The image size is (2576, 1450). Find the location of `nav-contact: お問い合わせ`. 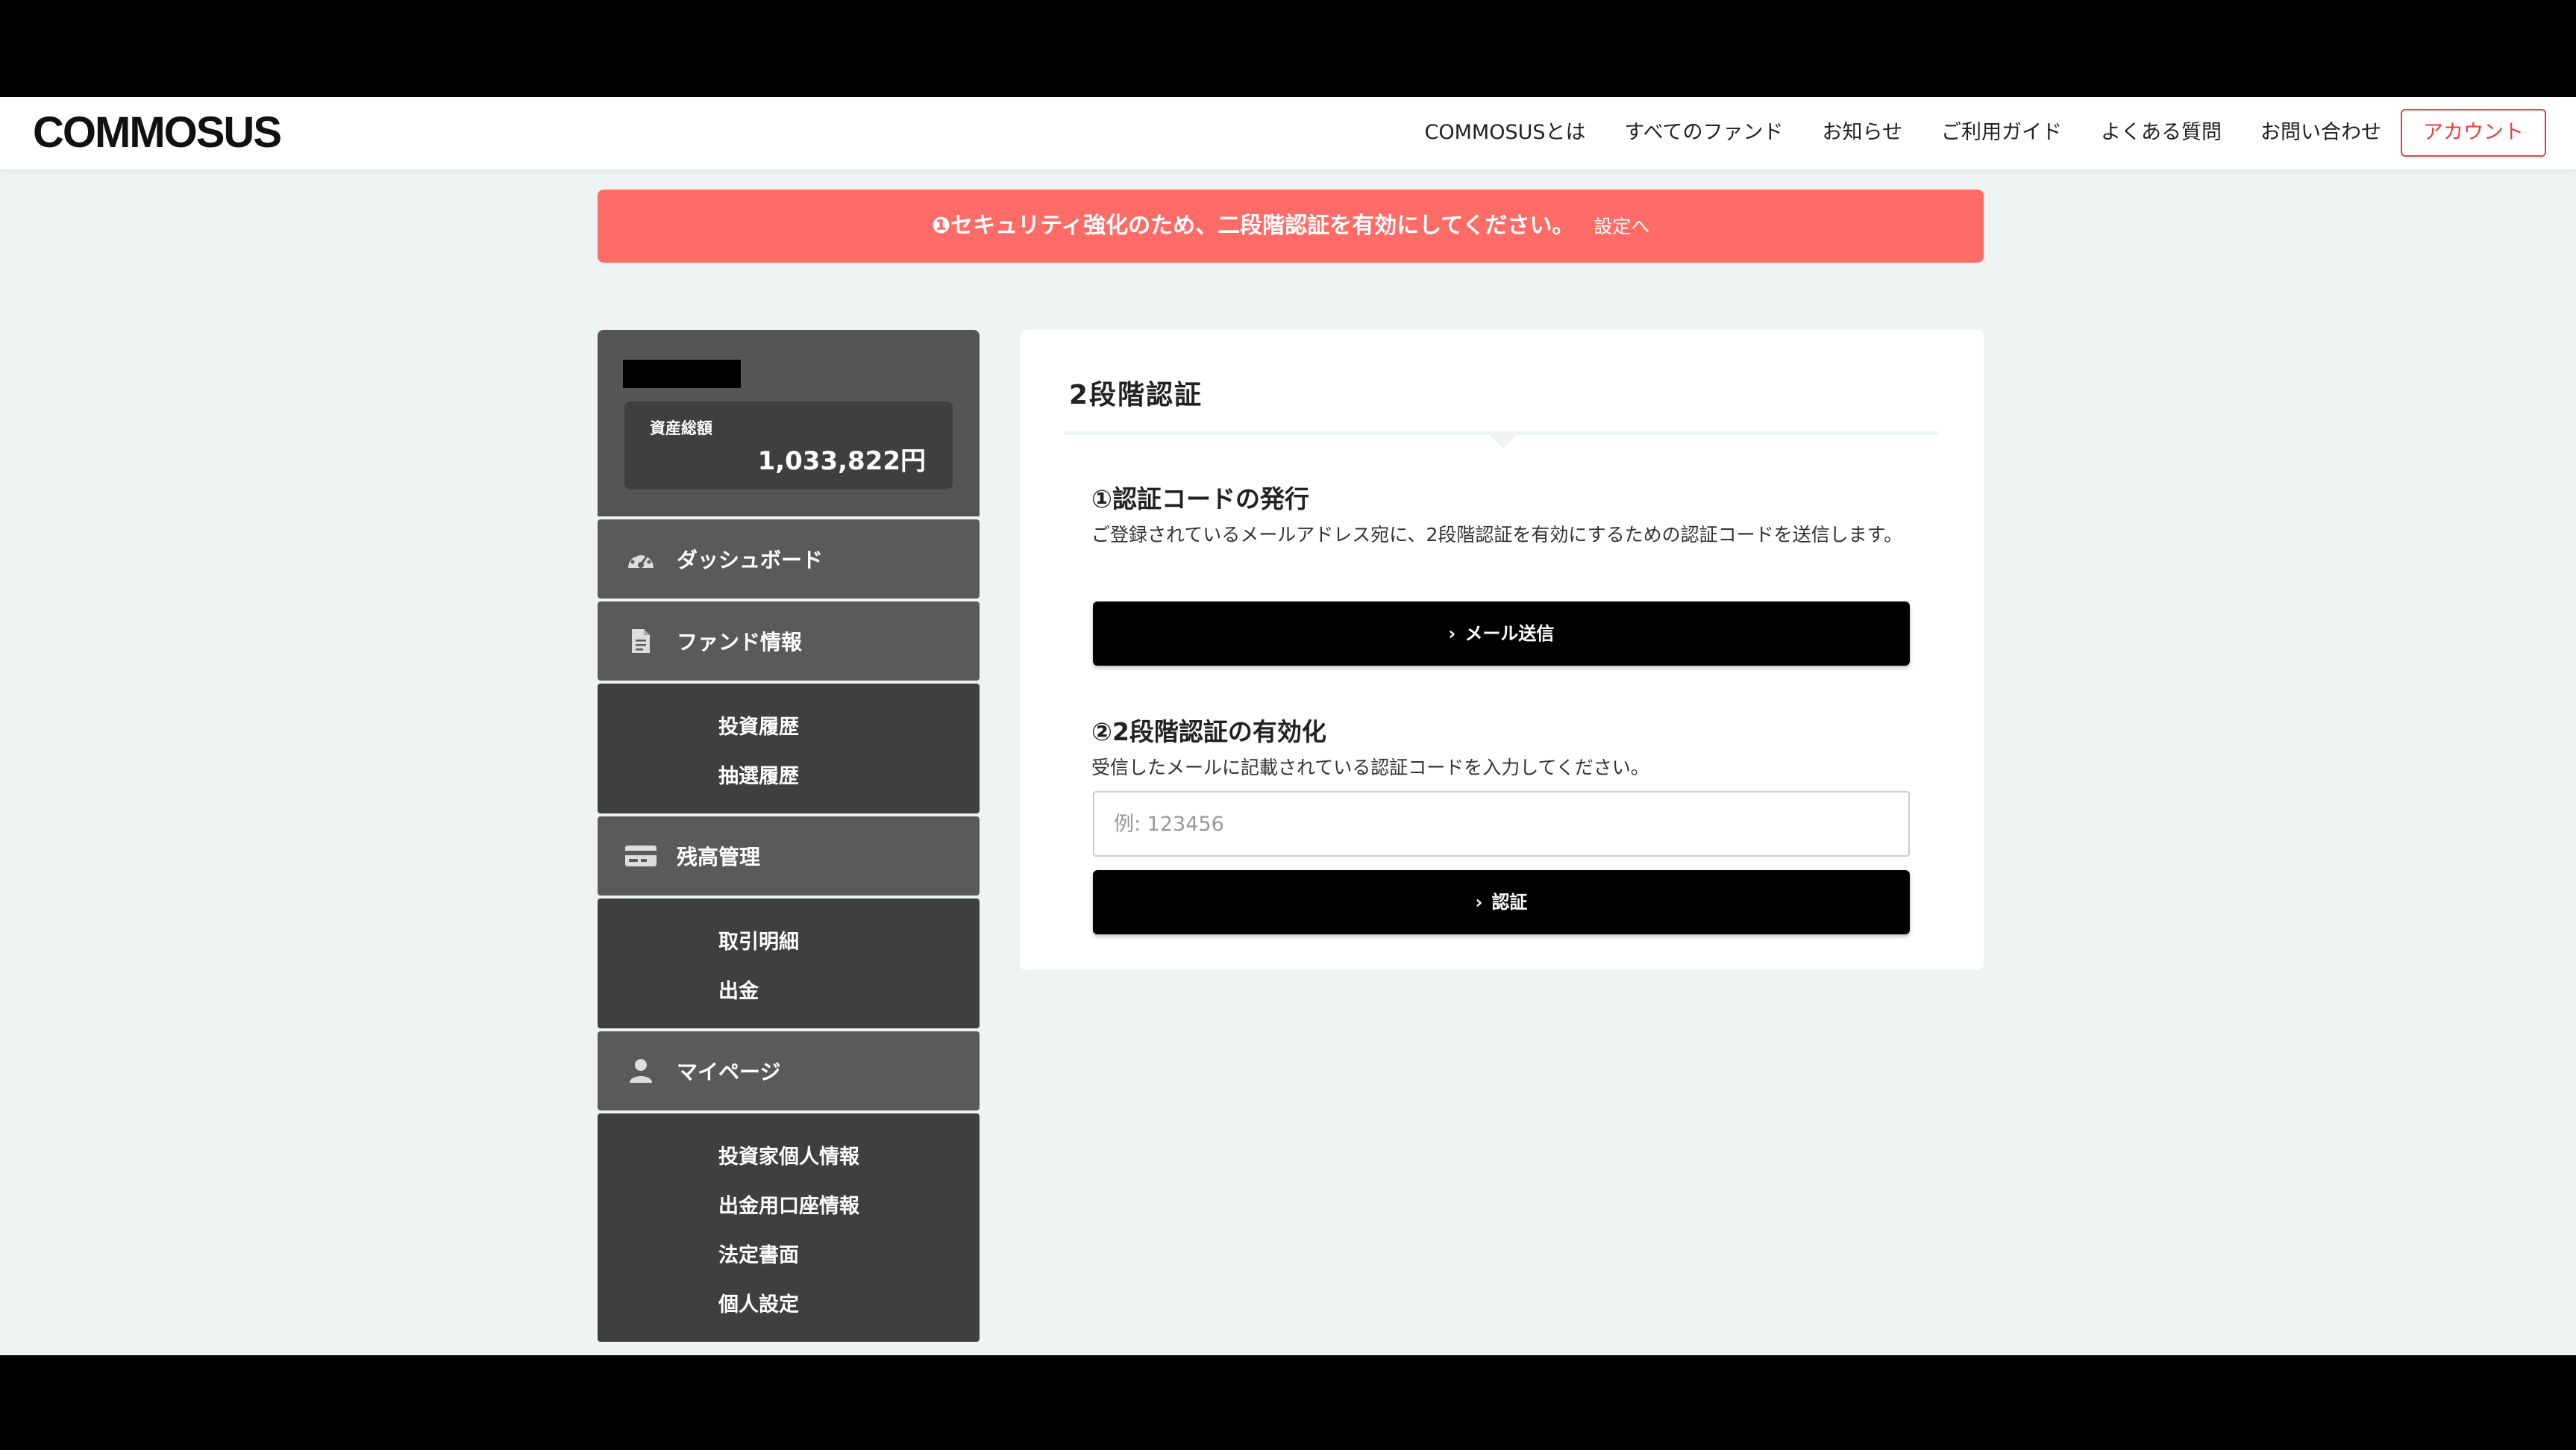

nav-contact: お問い合わせ is located at coordinates (2320, 133).